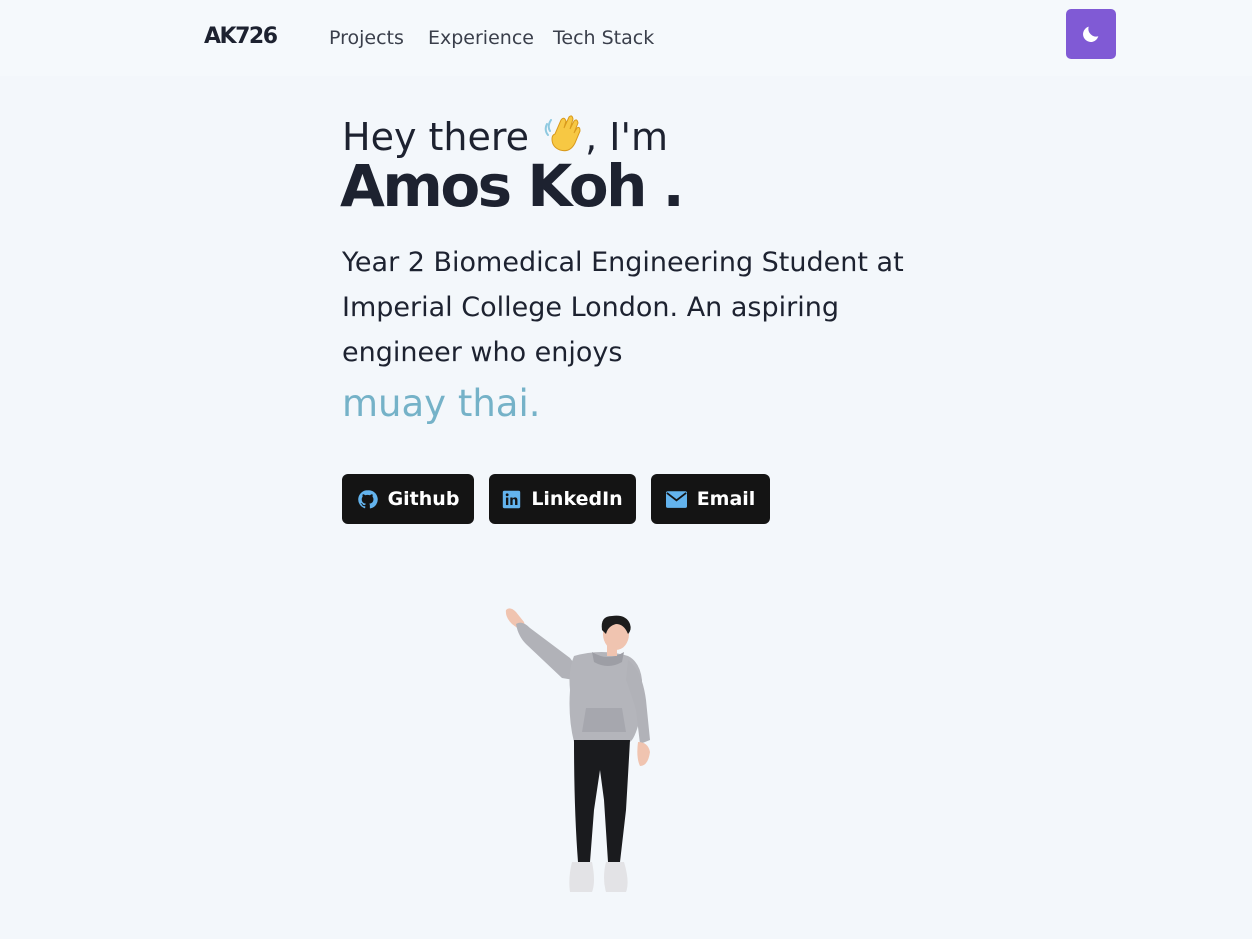  Describe the element at coordinates (367, 498) in the screenshot. I see `github-icon` at that location.